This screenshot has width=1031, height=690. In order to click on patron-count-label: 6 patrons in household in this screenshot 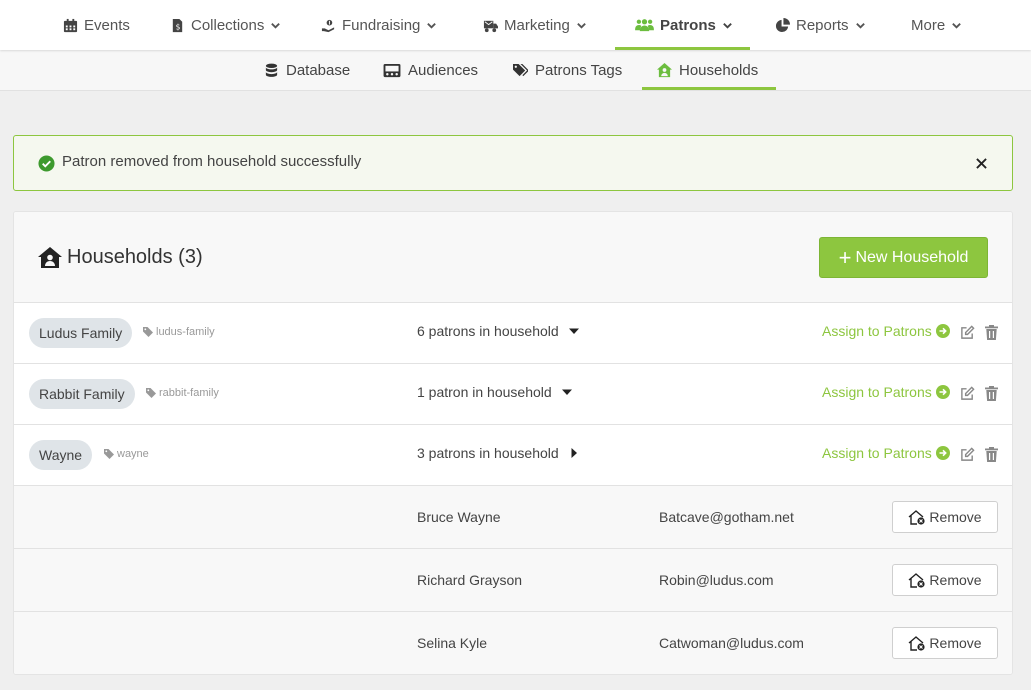, I will do `click(488, 331)`.